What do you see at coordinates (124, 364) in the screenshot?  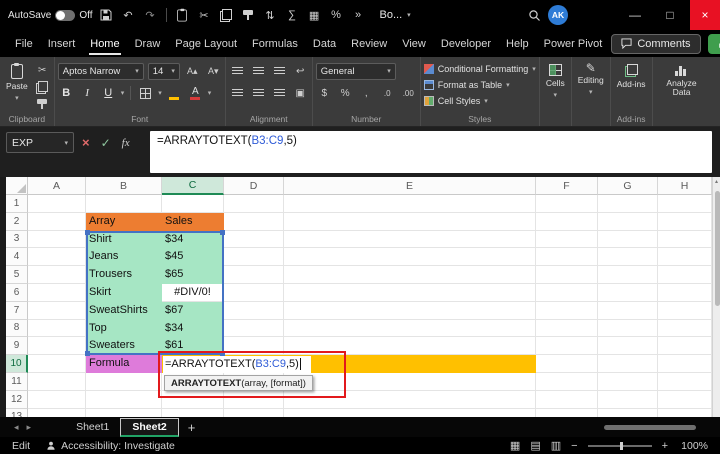 I see `cell-b10: Formula` at bounding box center [124, 364].